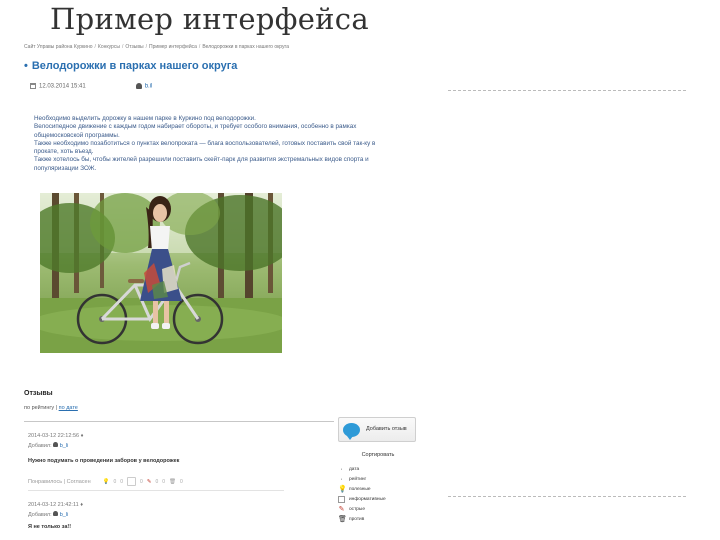  Describe the element at coordinates (378, 489) in the screenshot. I see `sort-item-useful: 💡 полезные` at that location.